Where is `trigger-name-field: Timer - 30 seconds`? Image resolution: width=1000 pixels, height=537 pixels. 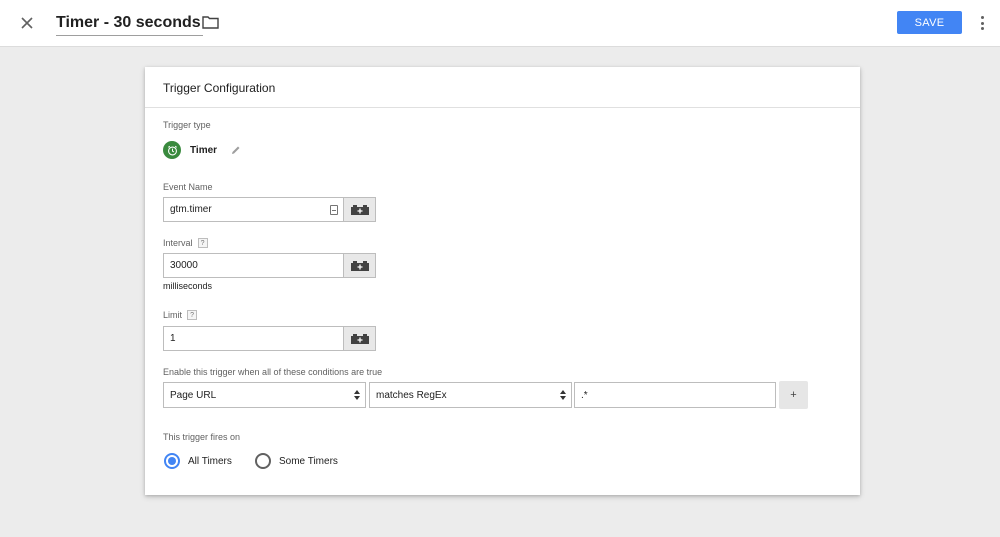
trigger-name-field: Timer - 30 seconds is located at coordinates (129, 24).